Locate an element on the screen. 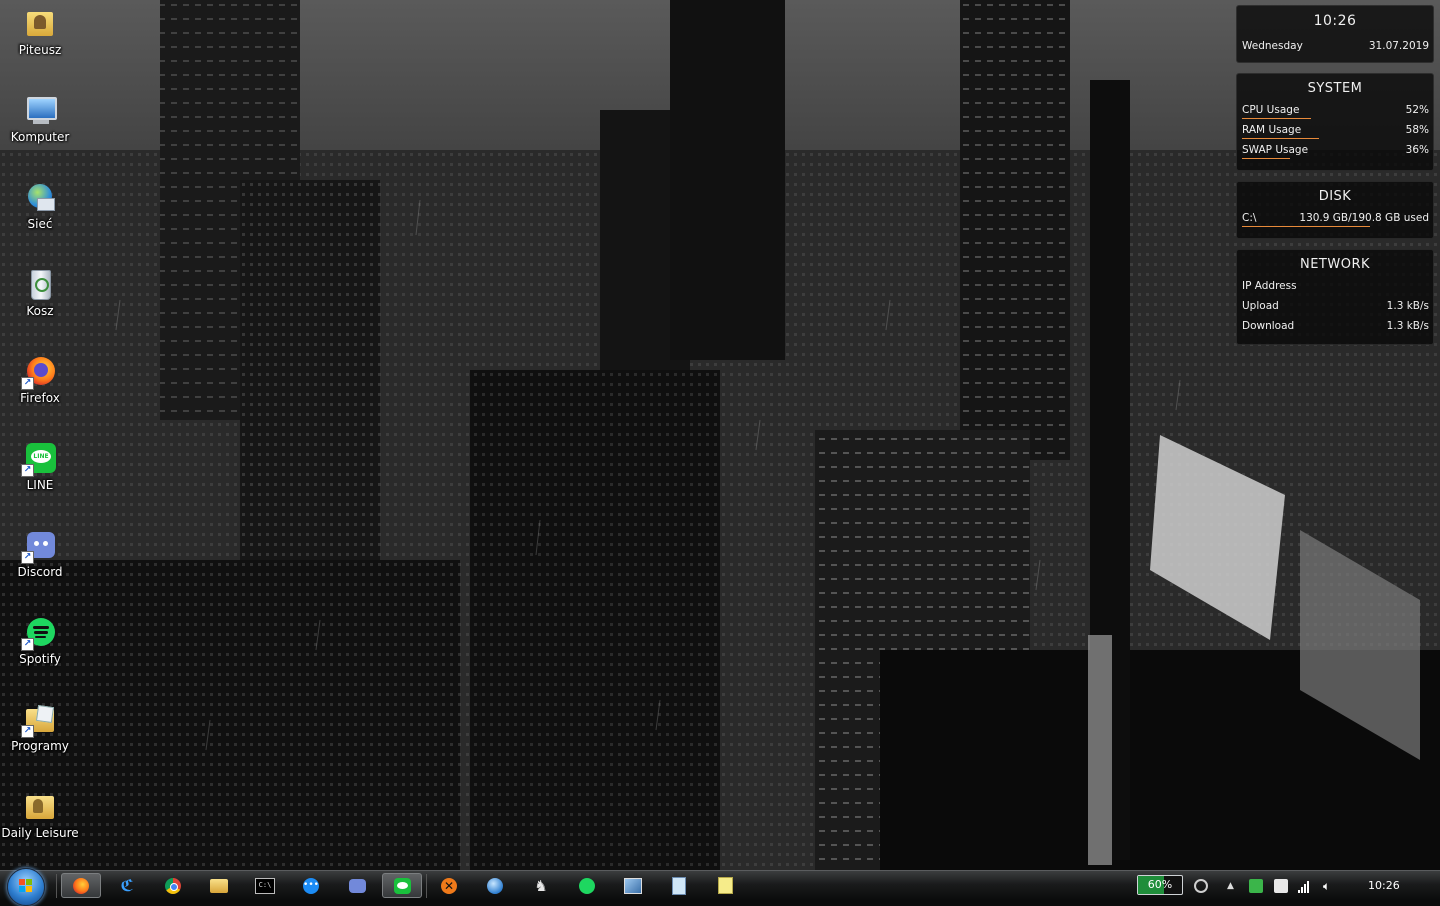 The width and height of the screenshot is (1440, 906). desktop-icon-programy: ↗ Programy is located at coordinates (40, 739).